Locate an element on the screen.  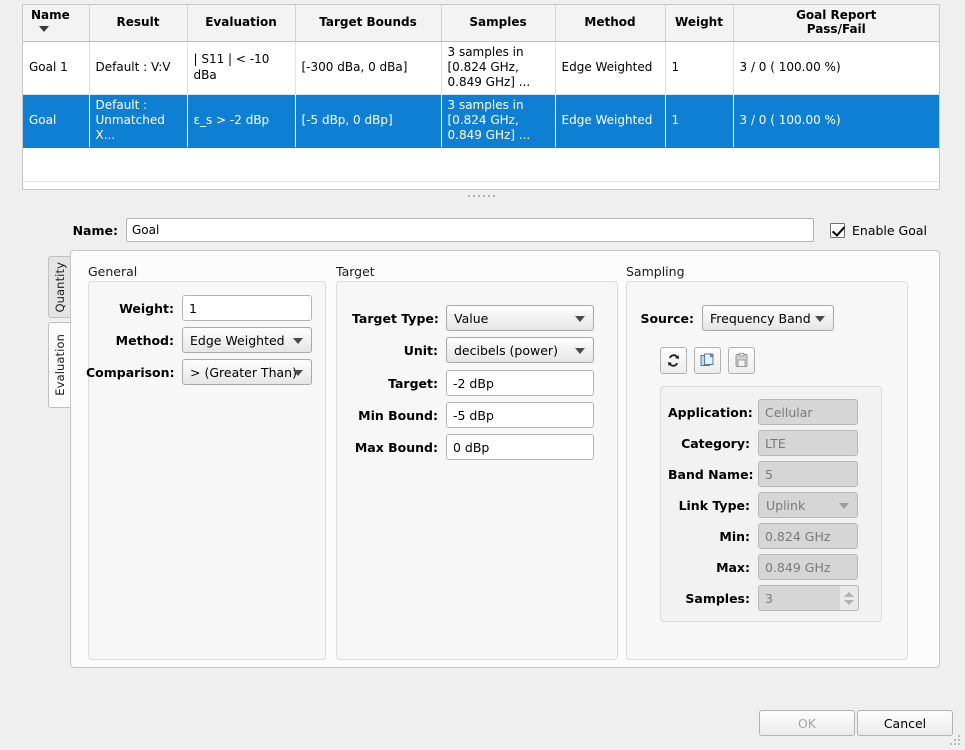
cell-name: Goal 1 is located at coordinates (56, 68).